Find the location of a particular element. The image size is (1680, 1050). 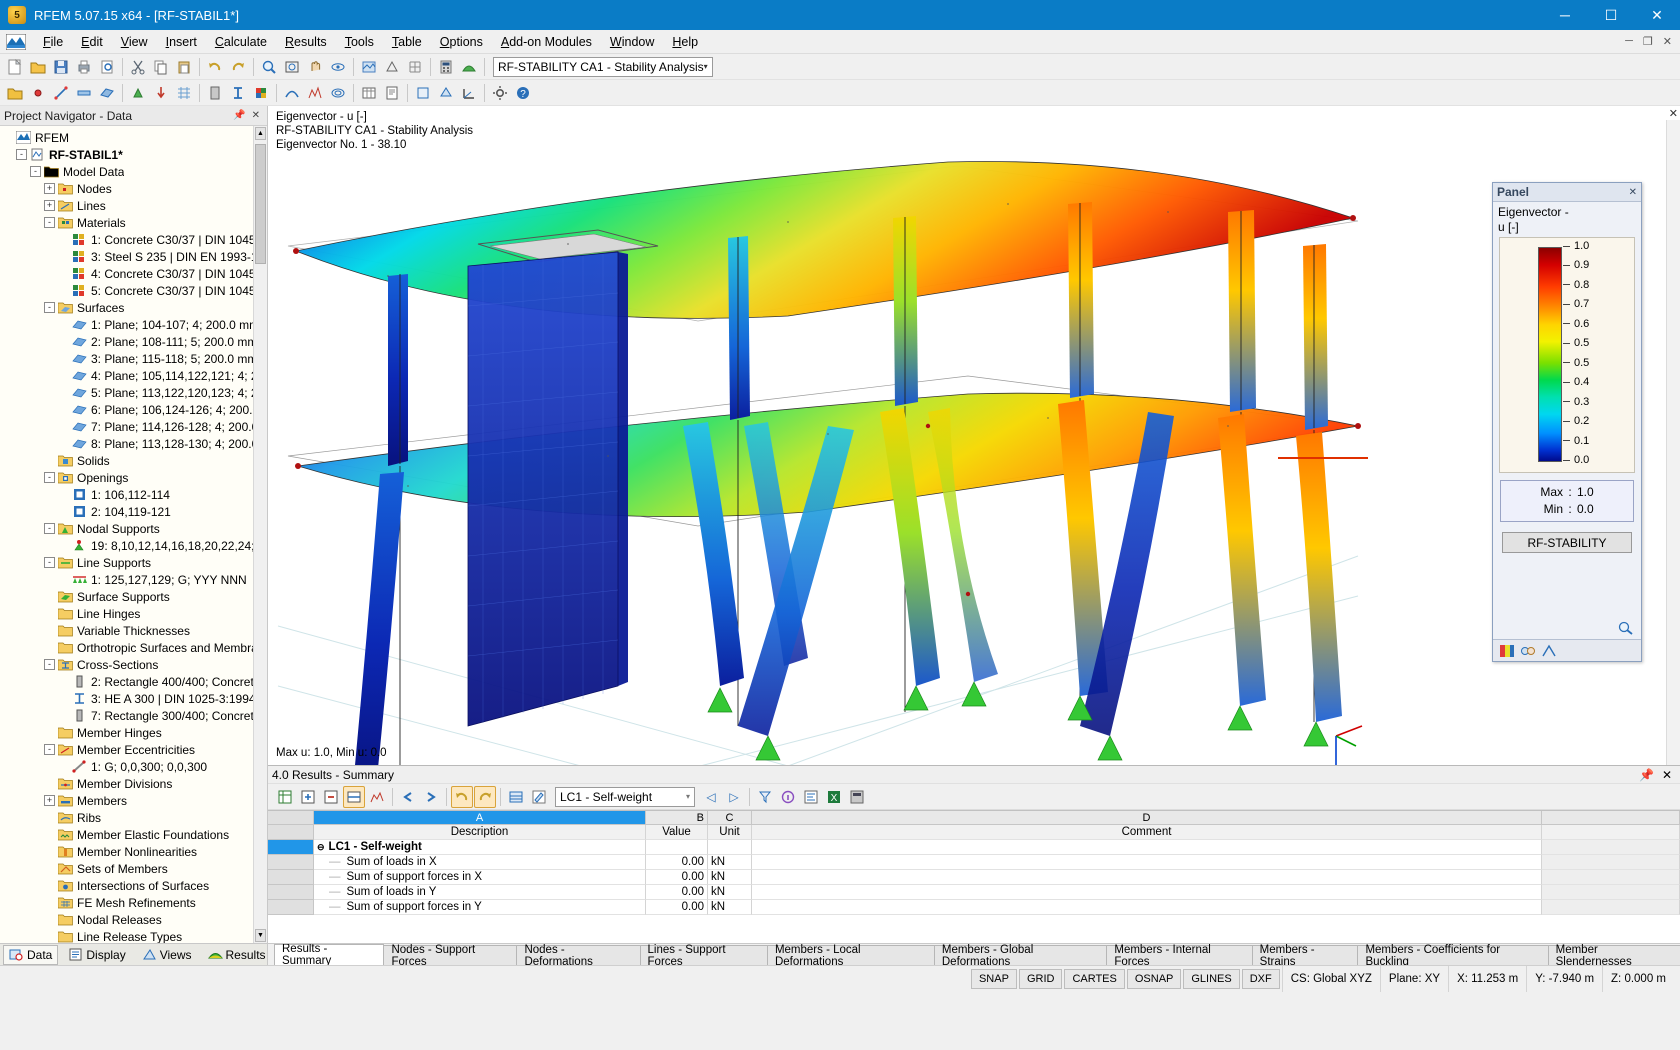

menu-view: View is located at coordinates (134, 42).